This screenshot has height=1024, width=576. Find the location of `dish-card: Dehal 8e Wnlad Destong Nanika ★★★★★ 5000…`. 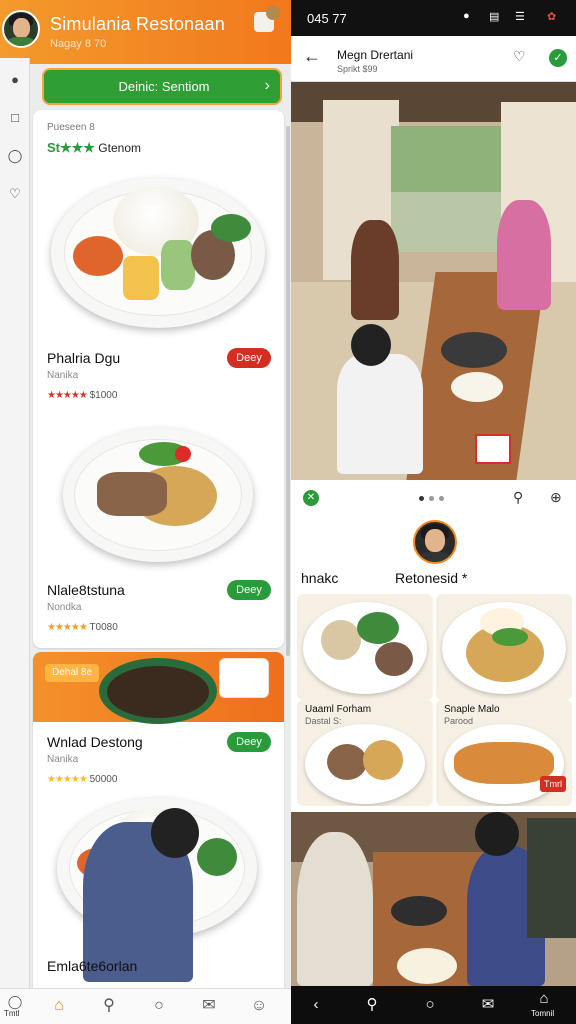

dish-card: Dehal 8e Wnlad Destong Nanika ★★★★★ 5000… is located at coordinates (158, 826).